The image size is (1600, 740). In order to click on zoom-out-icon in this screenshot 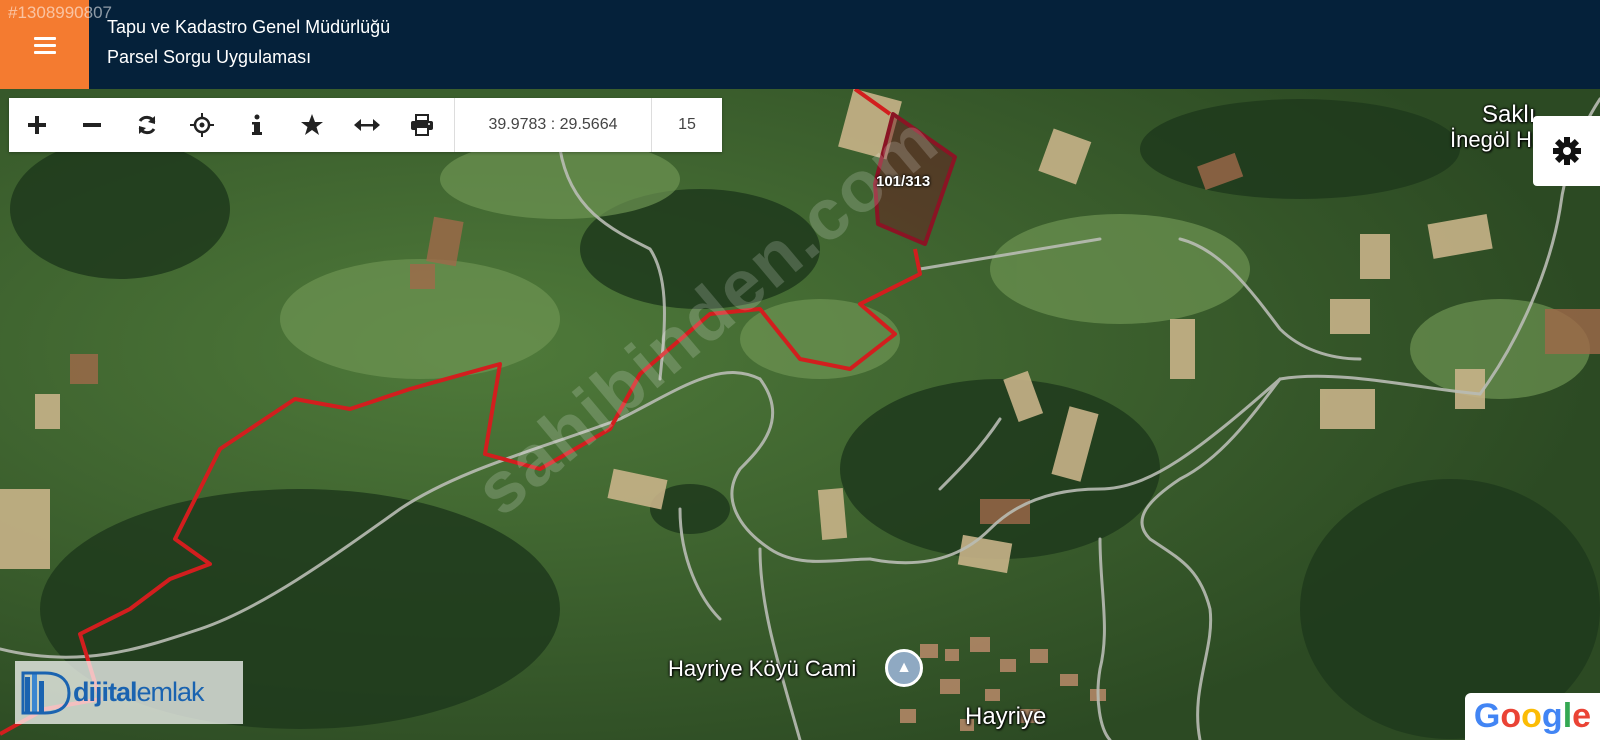, I will do `click(91, 125)`.